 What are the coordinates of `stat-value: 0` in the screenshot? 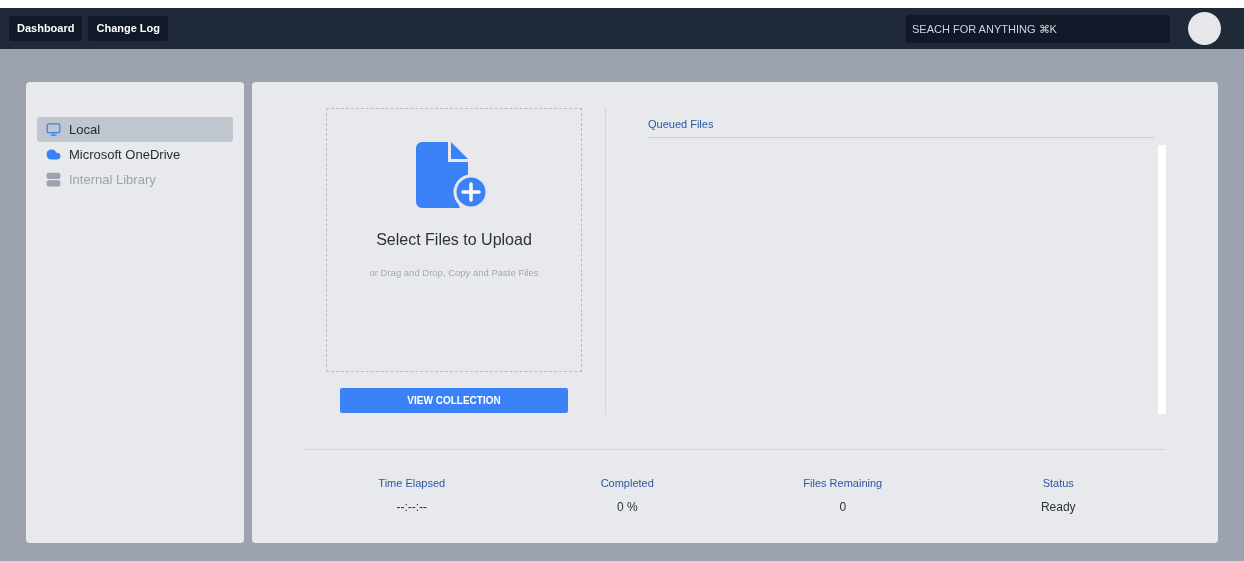 It's located at (843, 507).